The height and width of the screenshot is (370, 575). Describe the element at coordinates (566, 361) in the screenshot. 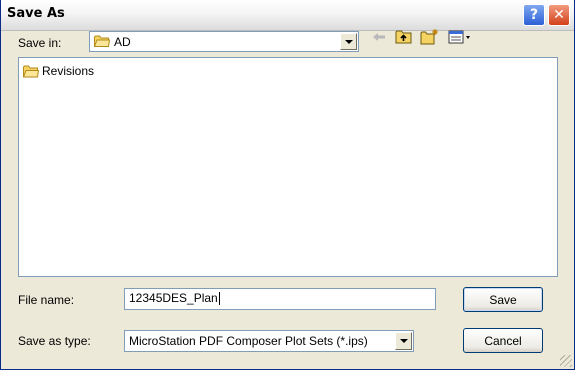

I see `resize-grip` at that location.